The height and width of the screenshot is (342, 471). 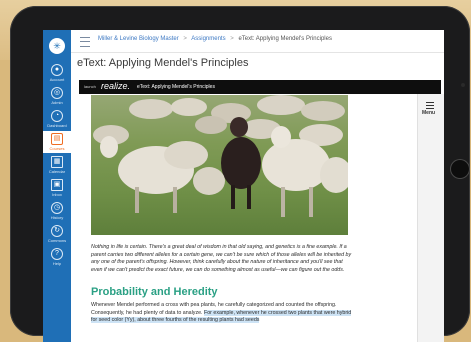 What do you see at coordinates (116, 86) in the screenshot?
I see `realize-logo: realize.` at bounding box center [116, 86].